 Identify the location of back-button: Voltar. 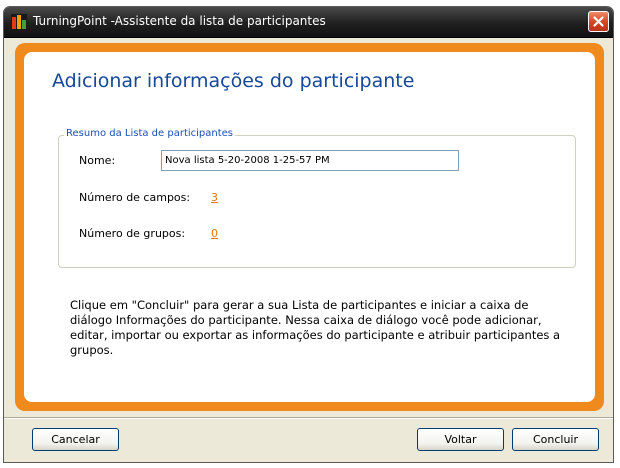
(460, 439).